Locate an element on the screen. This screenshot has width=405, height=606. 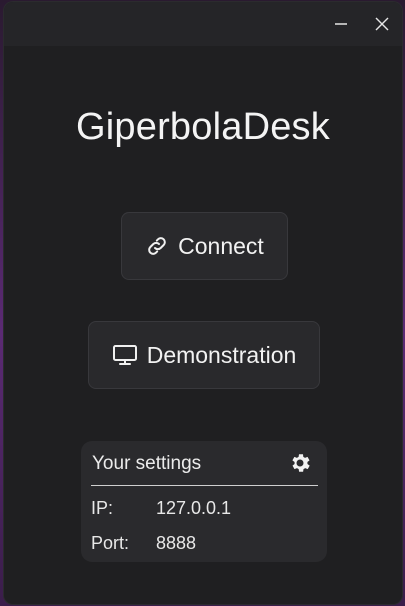
close-icon is located at coordinates (382, 24).